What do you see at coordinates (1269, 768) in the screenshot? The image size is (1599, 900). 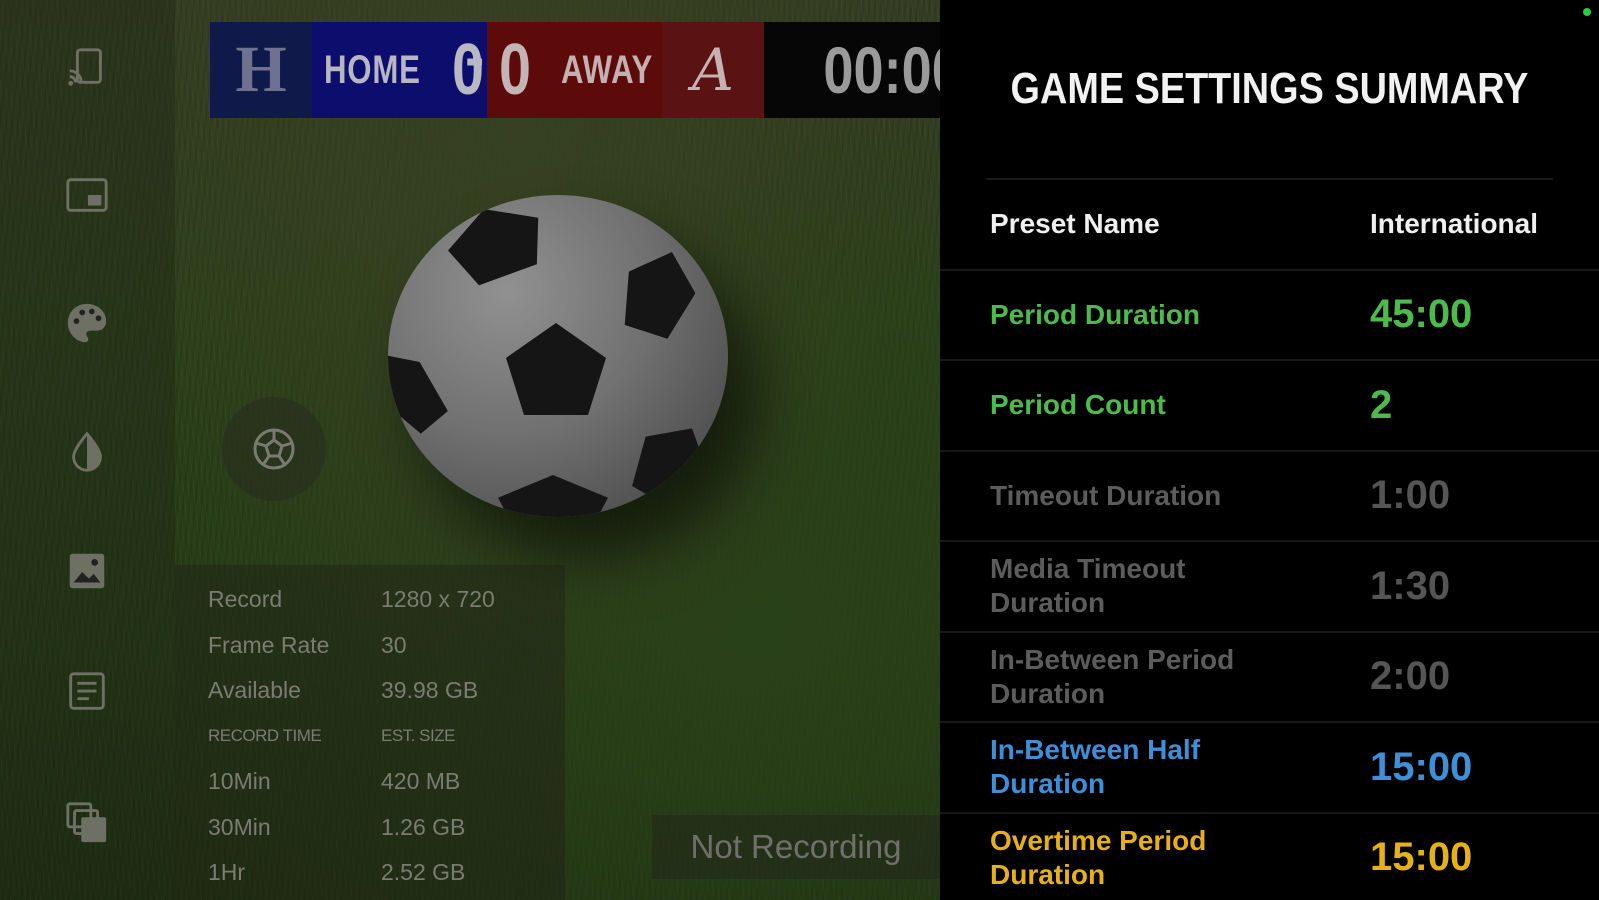 I see `setting-row-in-between-half-duration: In-Between Half Duration 15:00` at bounding box center [1269, 768].